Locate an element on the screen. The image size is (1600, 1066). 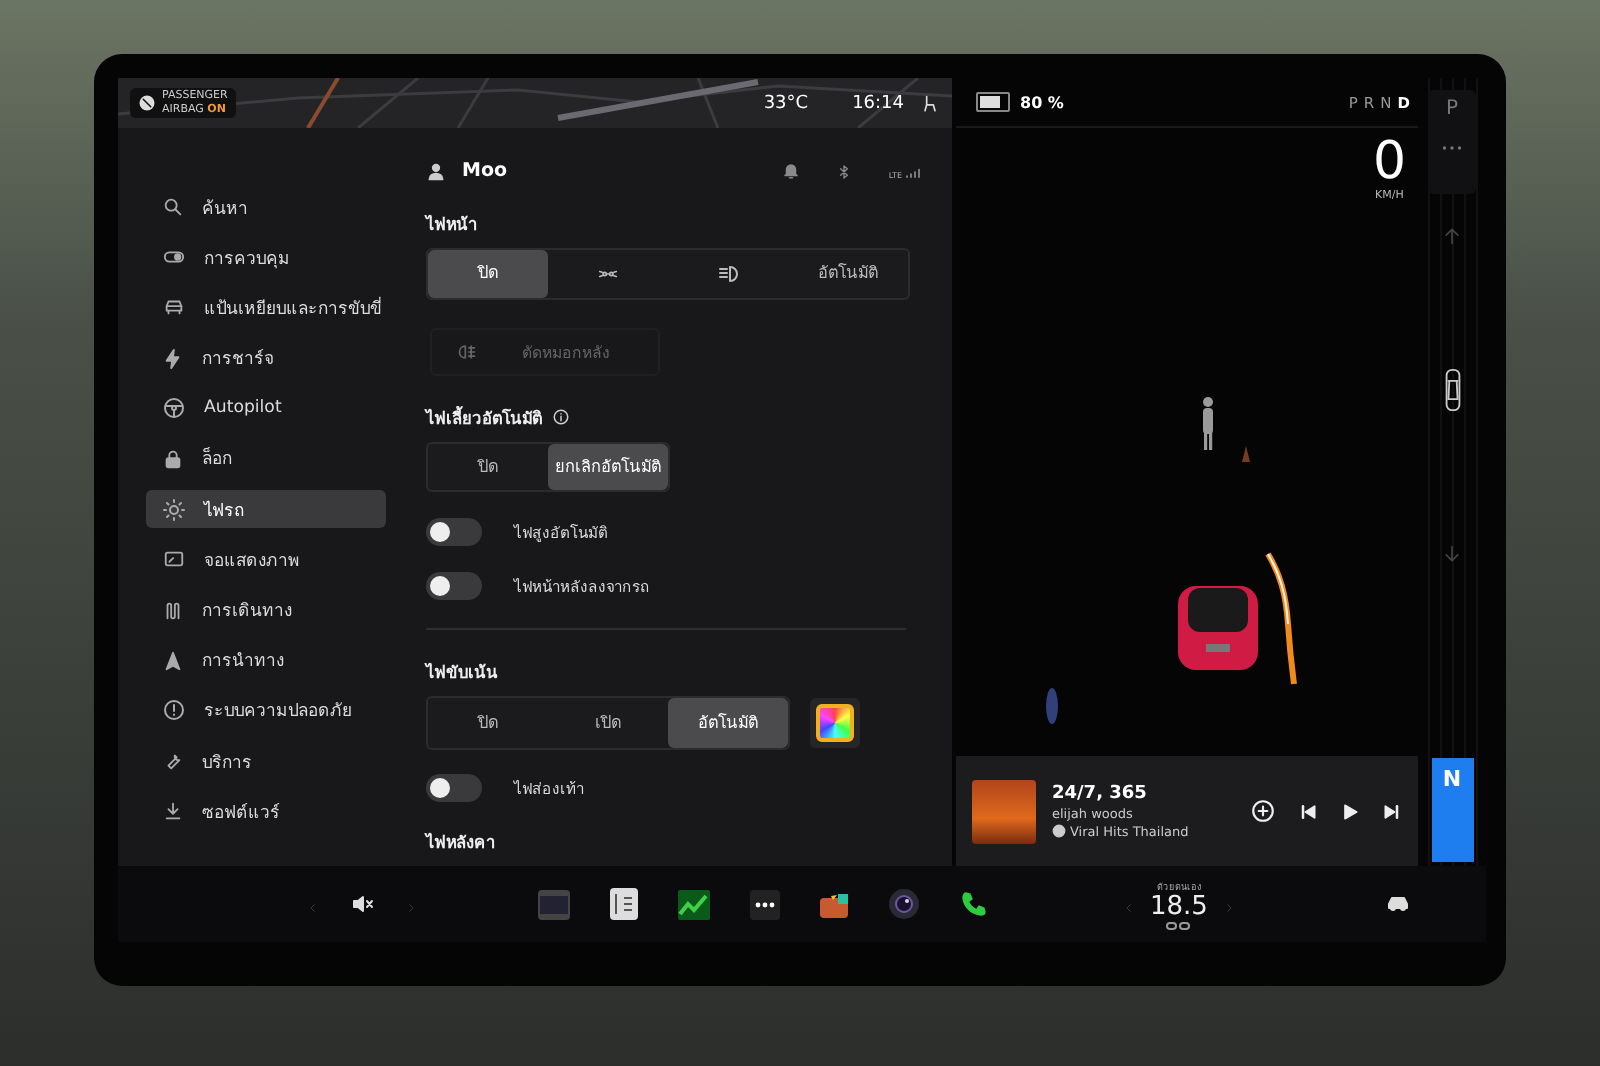
next-button is located at coordinates (1392, 811).